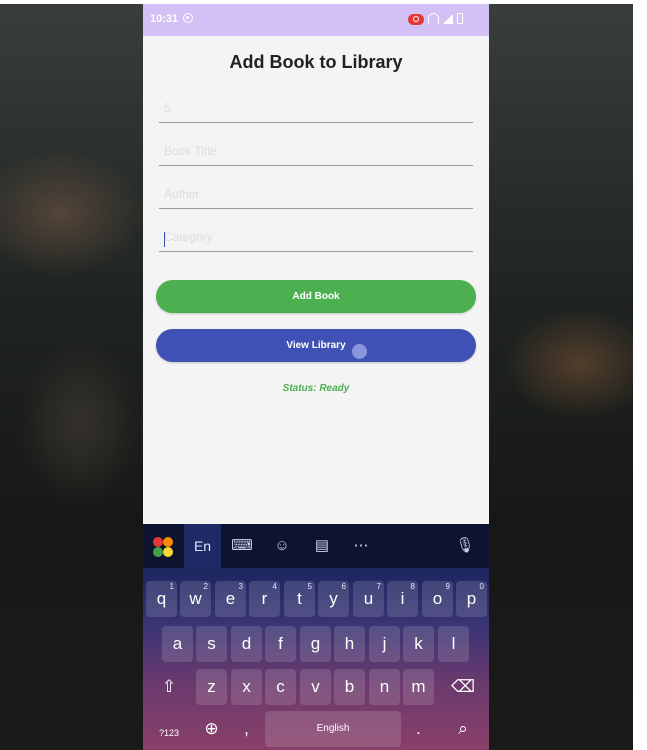 The height and width of the screenshot is (750, 647). What do you see at coordinates (211, 687) in the screenshot?
I see `key-z: z` at bounding box center [211, 687].